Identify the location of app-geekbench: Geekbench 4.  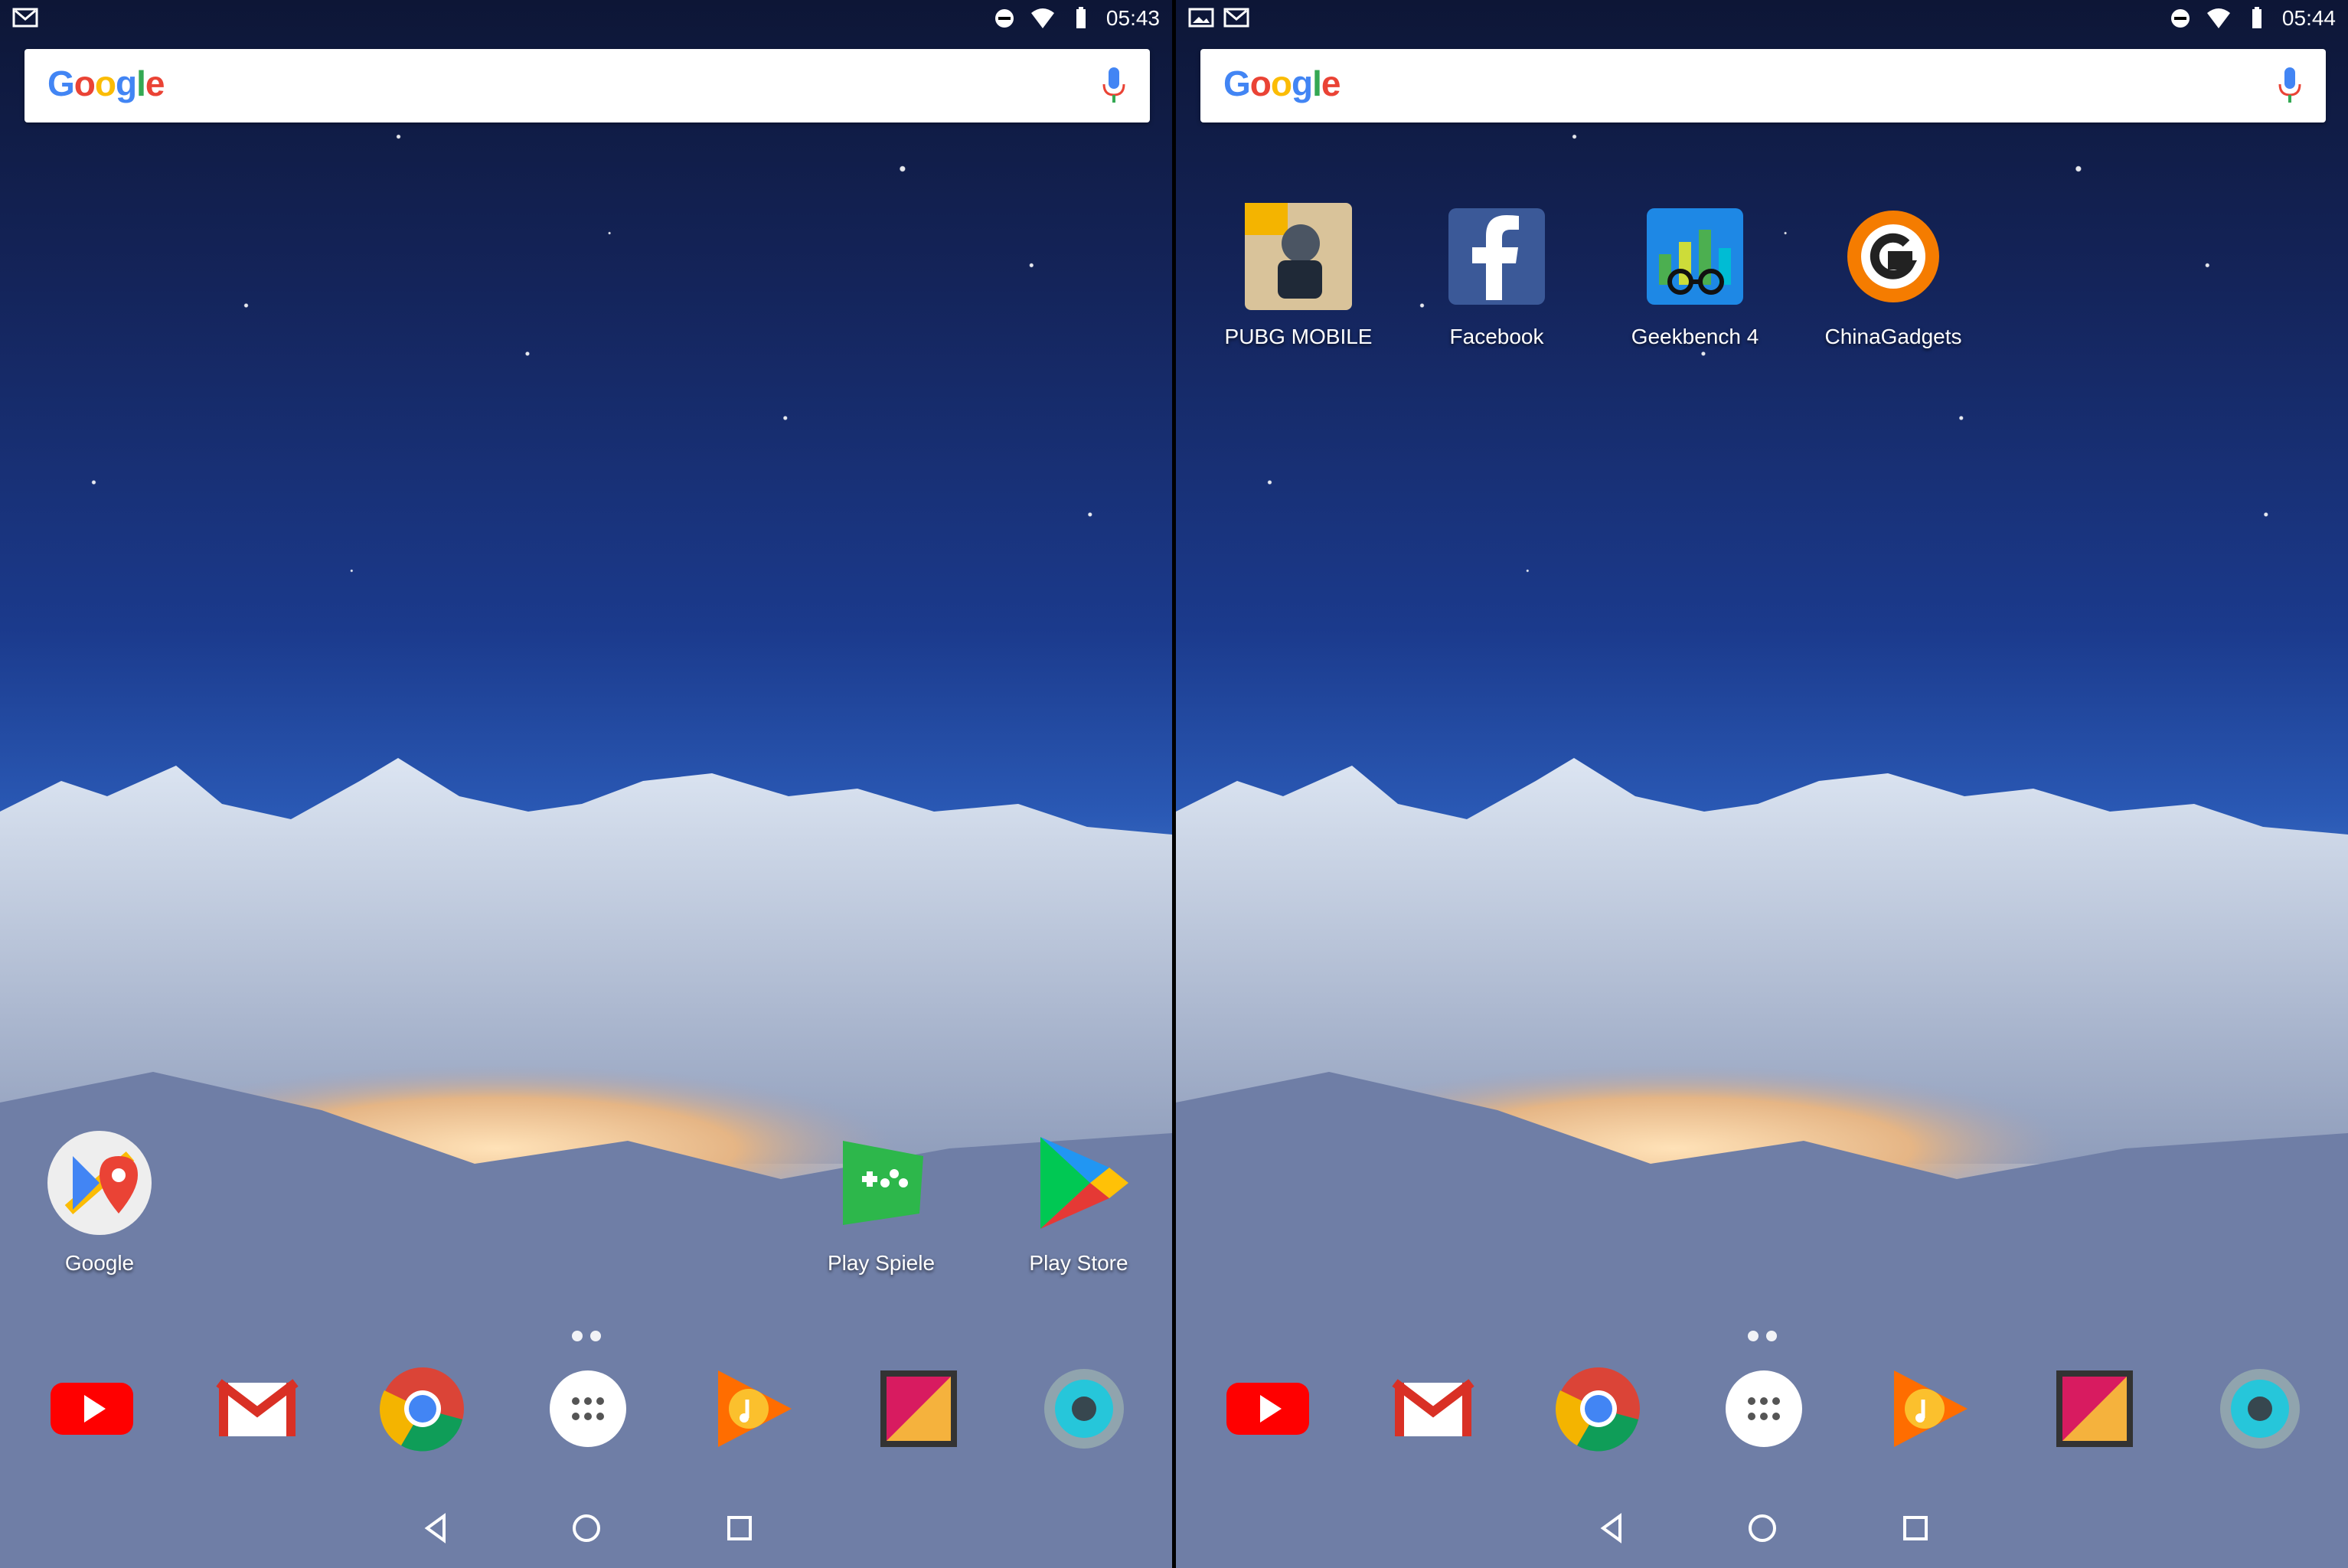
(1695, 274).